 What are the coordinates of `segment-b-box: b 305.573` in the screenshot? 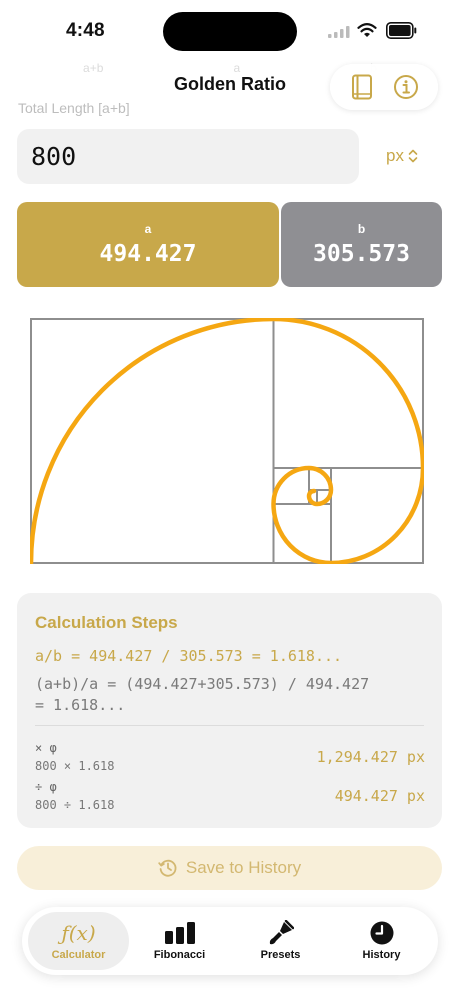 It's located at (361, 244).